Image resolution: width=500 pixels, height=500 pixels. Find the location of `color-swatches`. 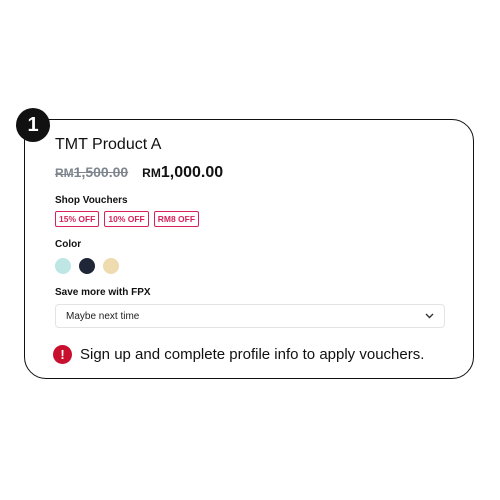

color-swatches is located at coordinates (87, 266).